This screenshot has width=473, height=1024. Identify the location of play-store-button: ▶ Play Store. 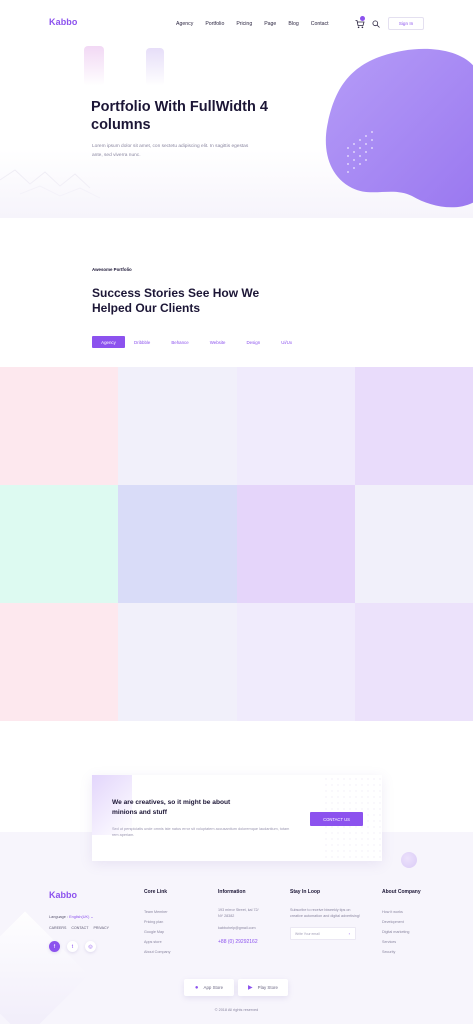
(263, 987).